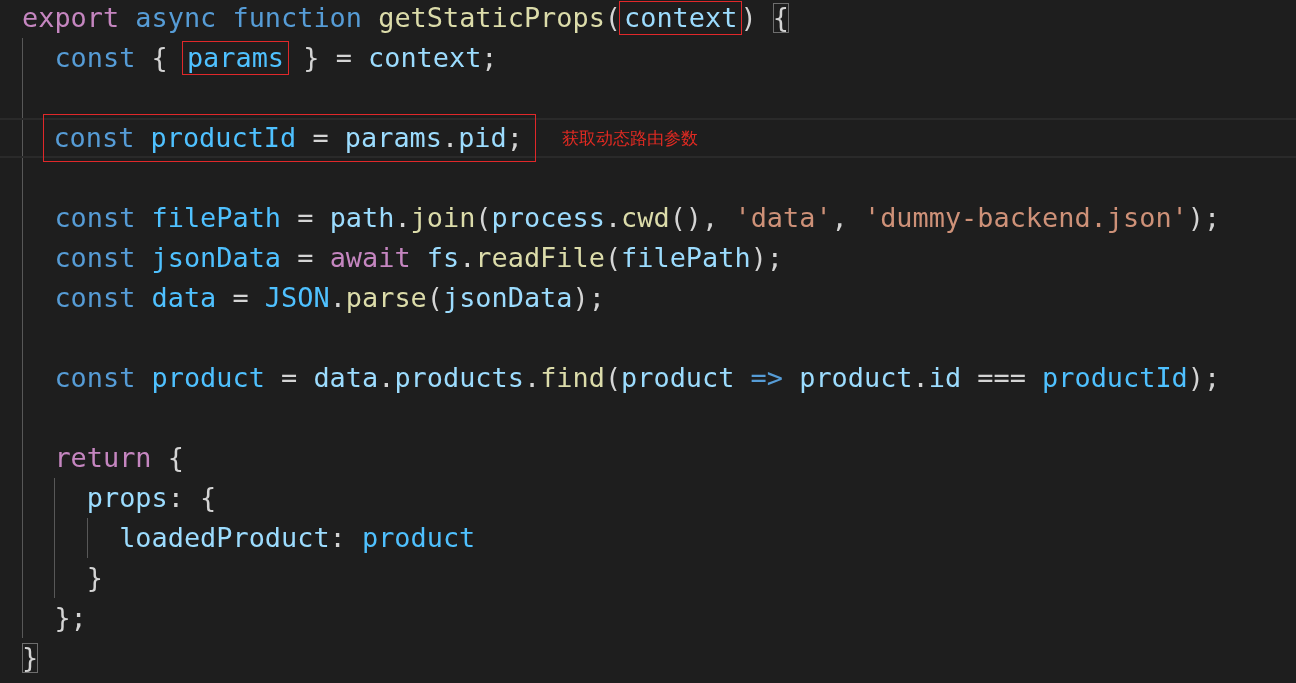 This screenshot has height=683, width=1296. I want to click on code-text: (),, so click(694, 218).